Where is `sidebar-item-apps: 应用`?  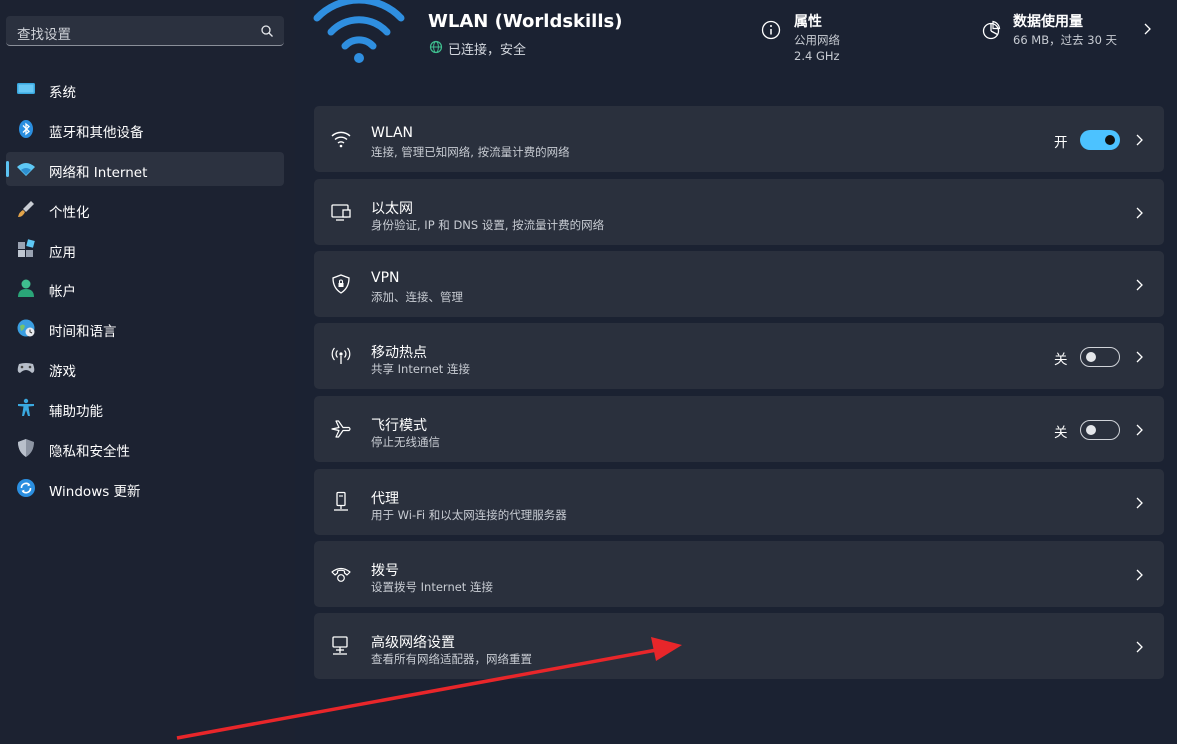
sidebar-item-apps: 应用 is located at coordinates (145, 249).